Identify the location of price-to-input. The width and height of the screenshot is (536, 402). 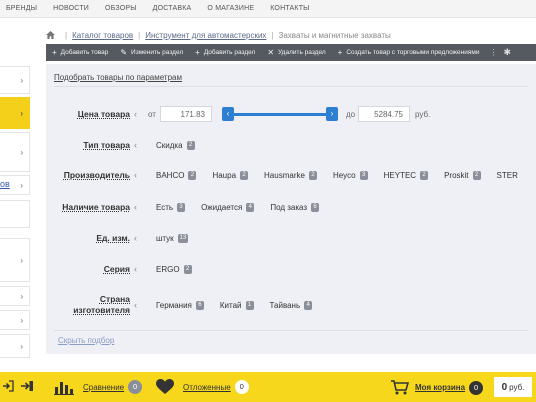
(384, 114).